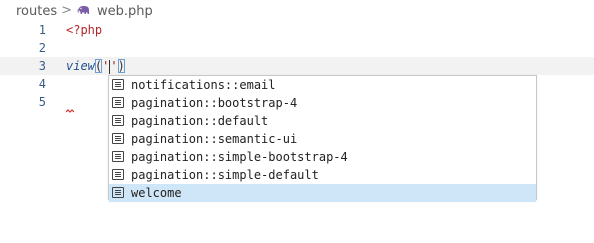  Describe the element at coordinates (80, 66) in the screenshot. I see `function-name: view` at that location.